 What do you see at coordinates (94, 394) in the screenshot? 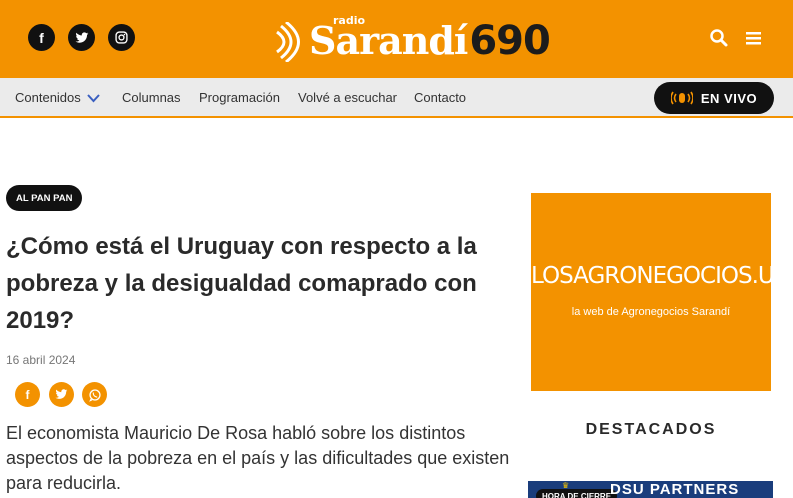
I see `share-whatsapp-icon` at bounding box center [94, 394].